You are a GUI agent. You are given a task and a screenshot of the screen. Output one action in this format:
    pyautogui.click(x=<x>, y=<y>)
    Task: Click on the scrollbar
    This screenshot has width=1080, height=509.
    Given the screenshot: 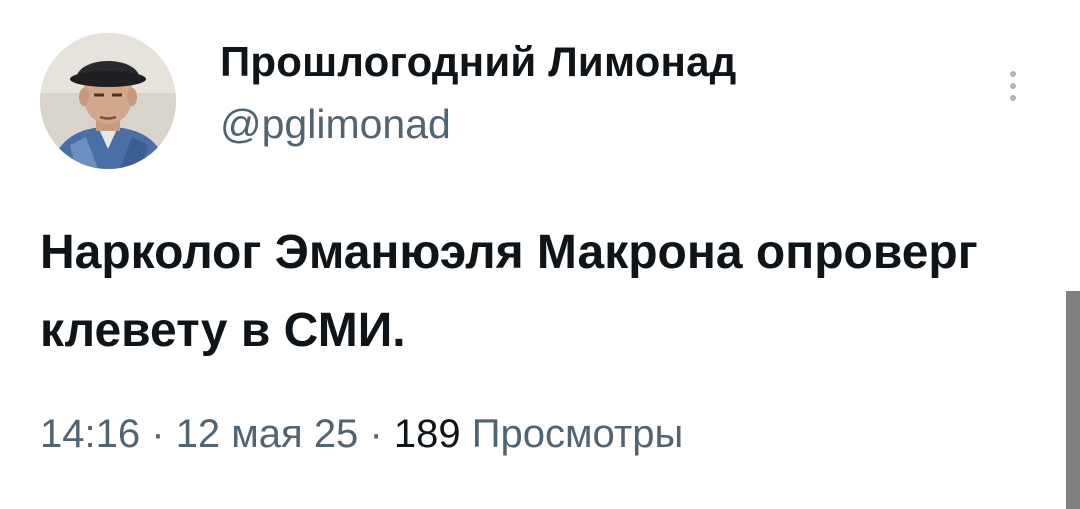 What is the action you would take?
    pyautogui.click(x=1073, y=400)
    